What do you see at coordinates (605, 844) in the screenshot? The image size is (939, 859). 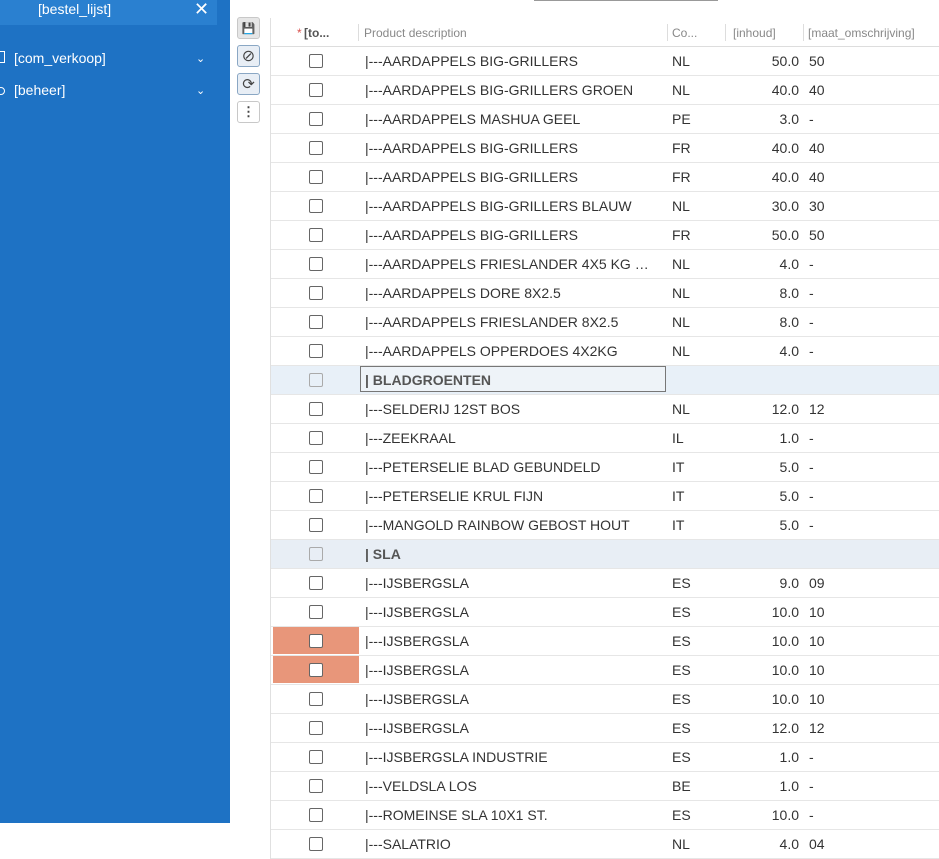 I see `table-row: |---SALATRIO NL 4.0 04` at bounding box center [605, 844].